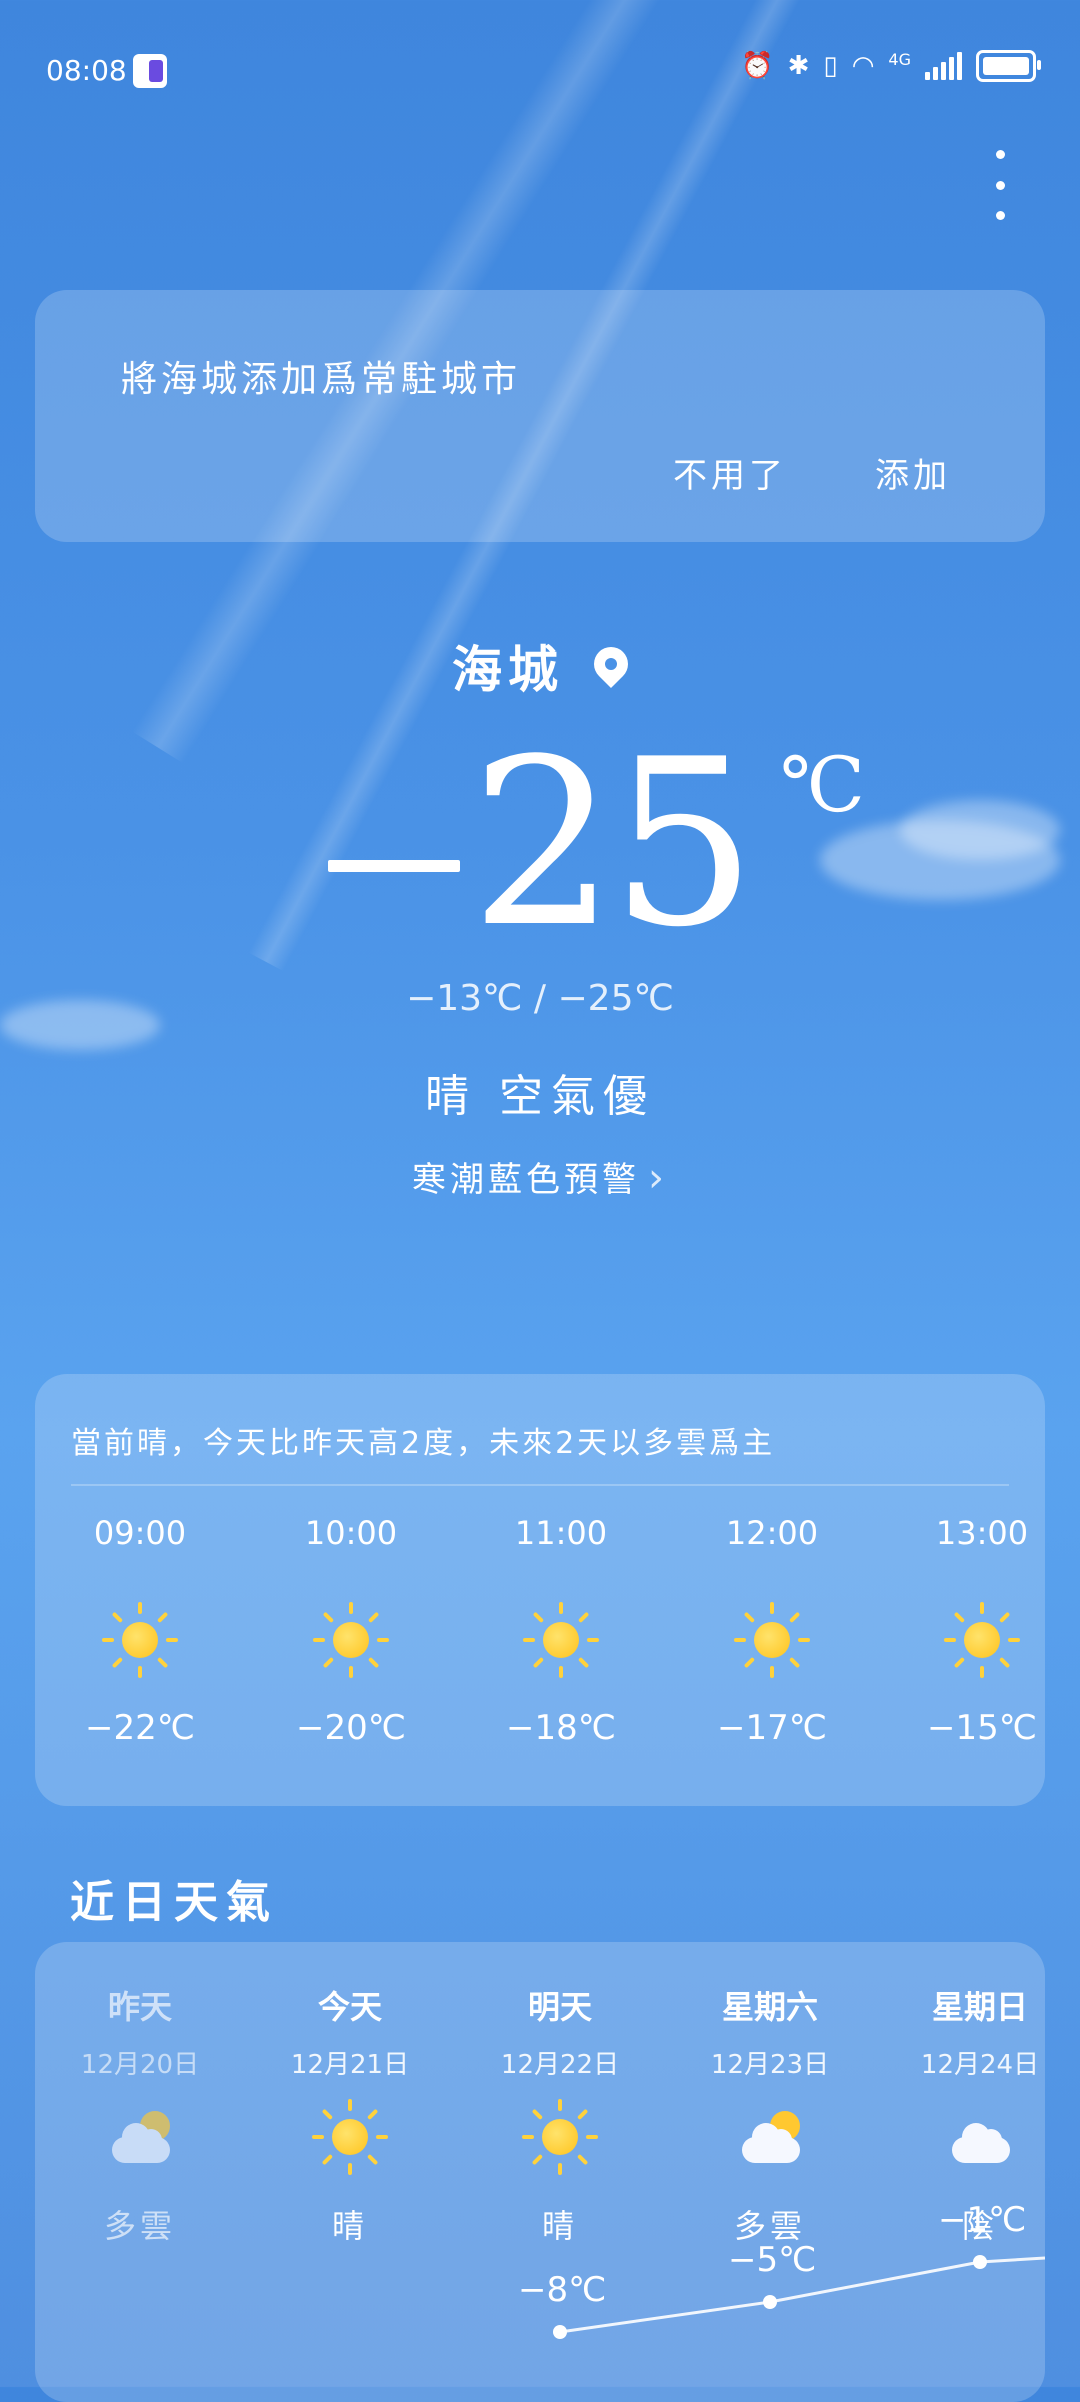 The width and height of the screenshot is (1080, 2402). Describe the element at coordinates (757, 66) in the screenshot. I see `alarm-icon: ⏰` at that location.